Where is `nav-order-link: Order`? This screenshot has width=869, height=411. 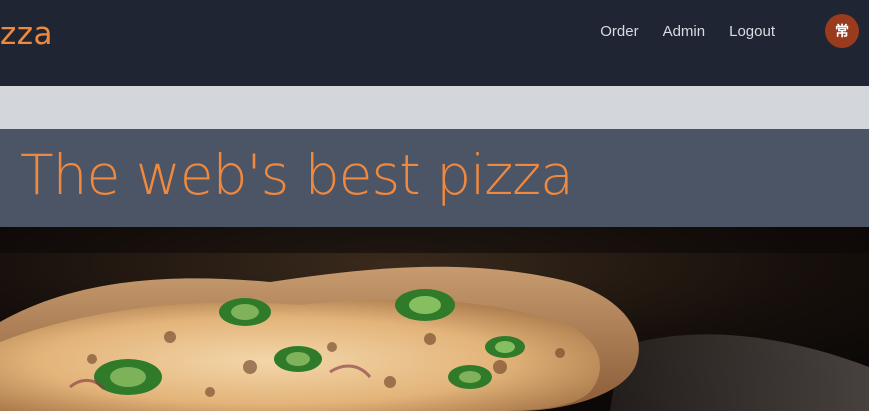 nav-order-link: Order is located at coordinates (619, 32).